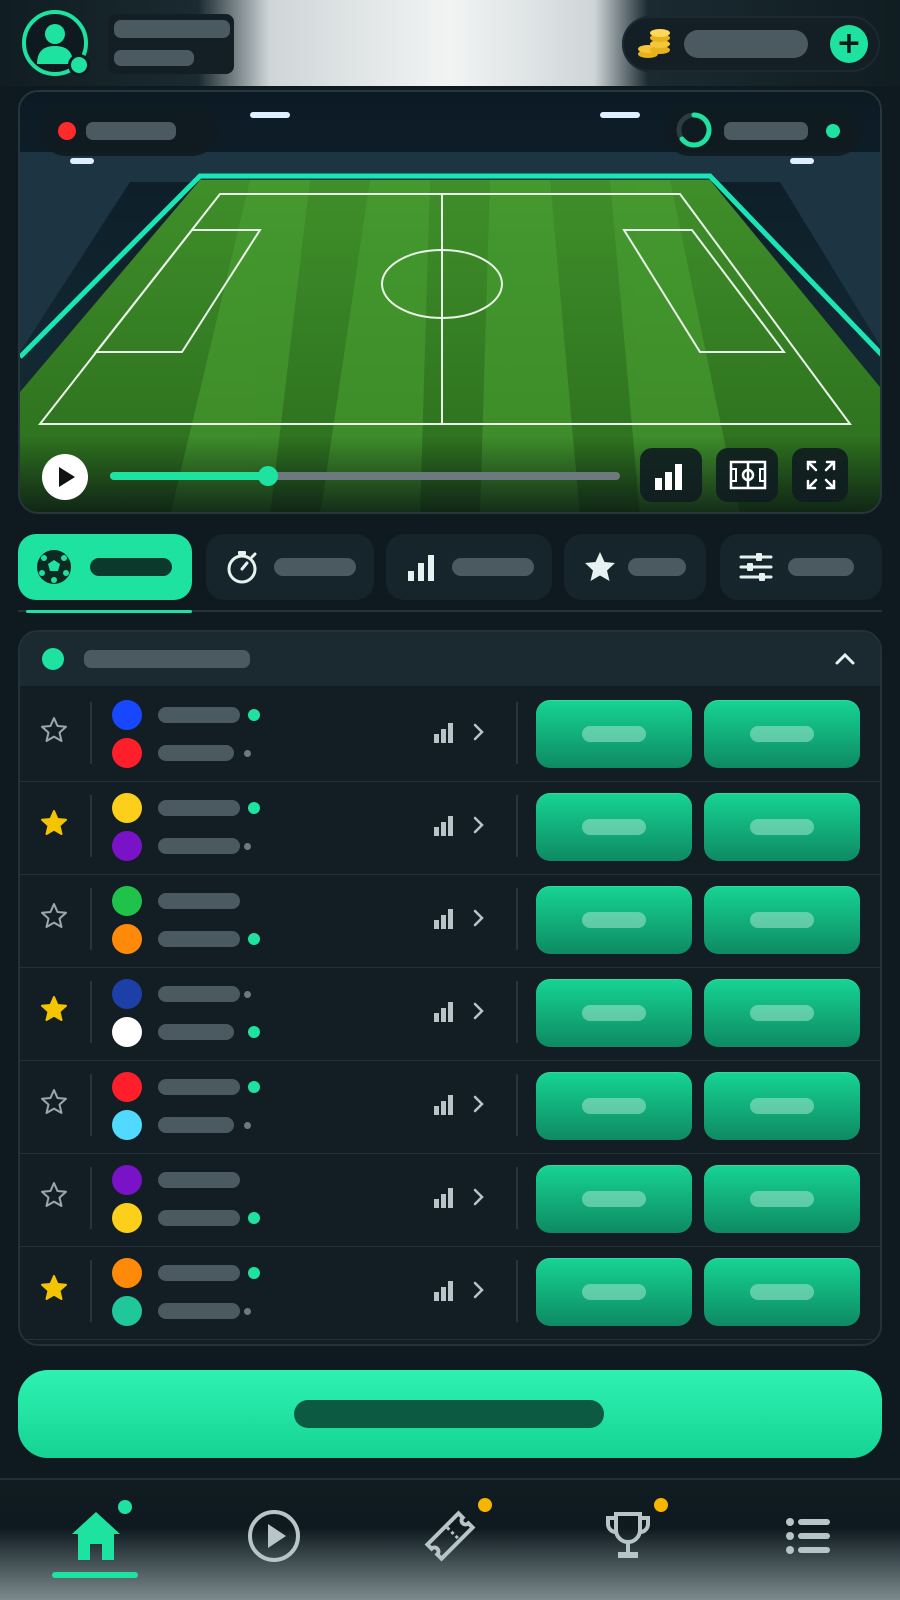 The height and width of the screenshot is (1600, 900). I want to click on coins-icon, so click(654, 43).